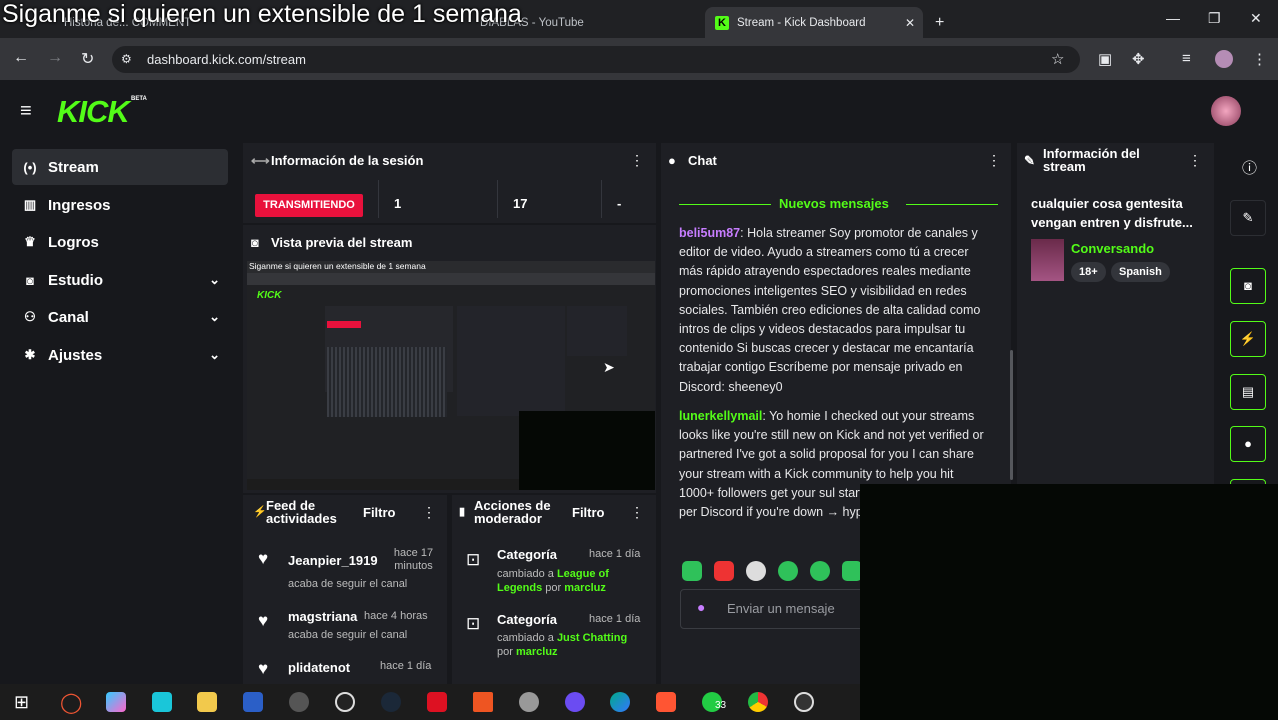 The width and height of the screenshot is (1278, 720). Describe the element at coordinates (1140, 272) in the screenshot. I see `tag-badge: Spanish` at that location.